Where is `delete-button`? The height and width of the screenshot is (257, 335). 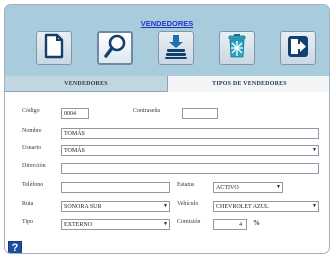
delete-button is located at coordinates (237, 48).